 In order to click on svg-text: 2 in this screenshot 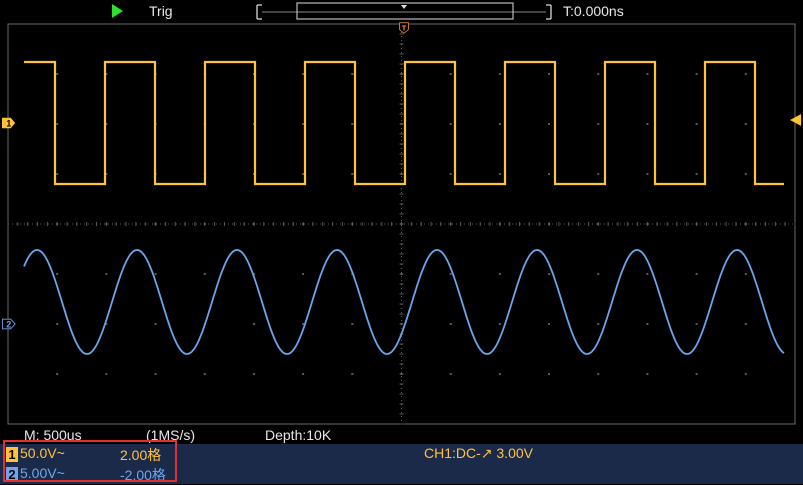, I will do `click(8, 325)`.